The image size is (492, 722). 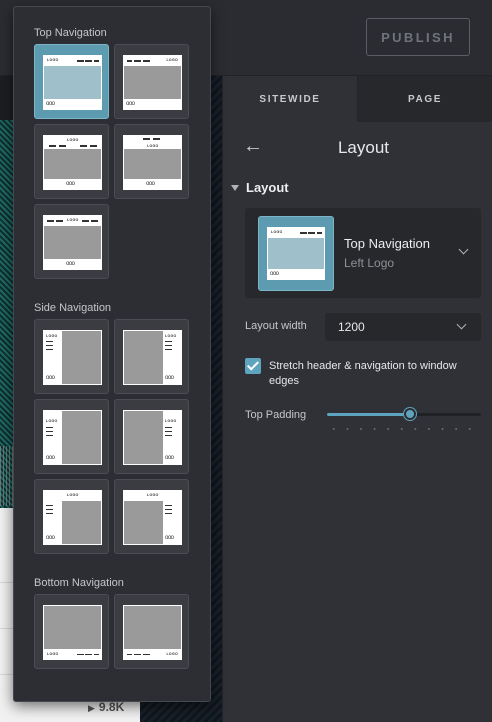 I want to click on header-divider, so click(x=72, y=147).